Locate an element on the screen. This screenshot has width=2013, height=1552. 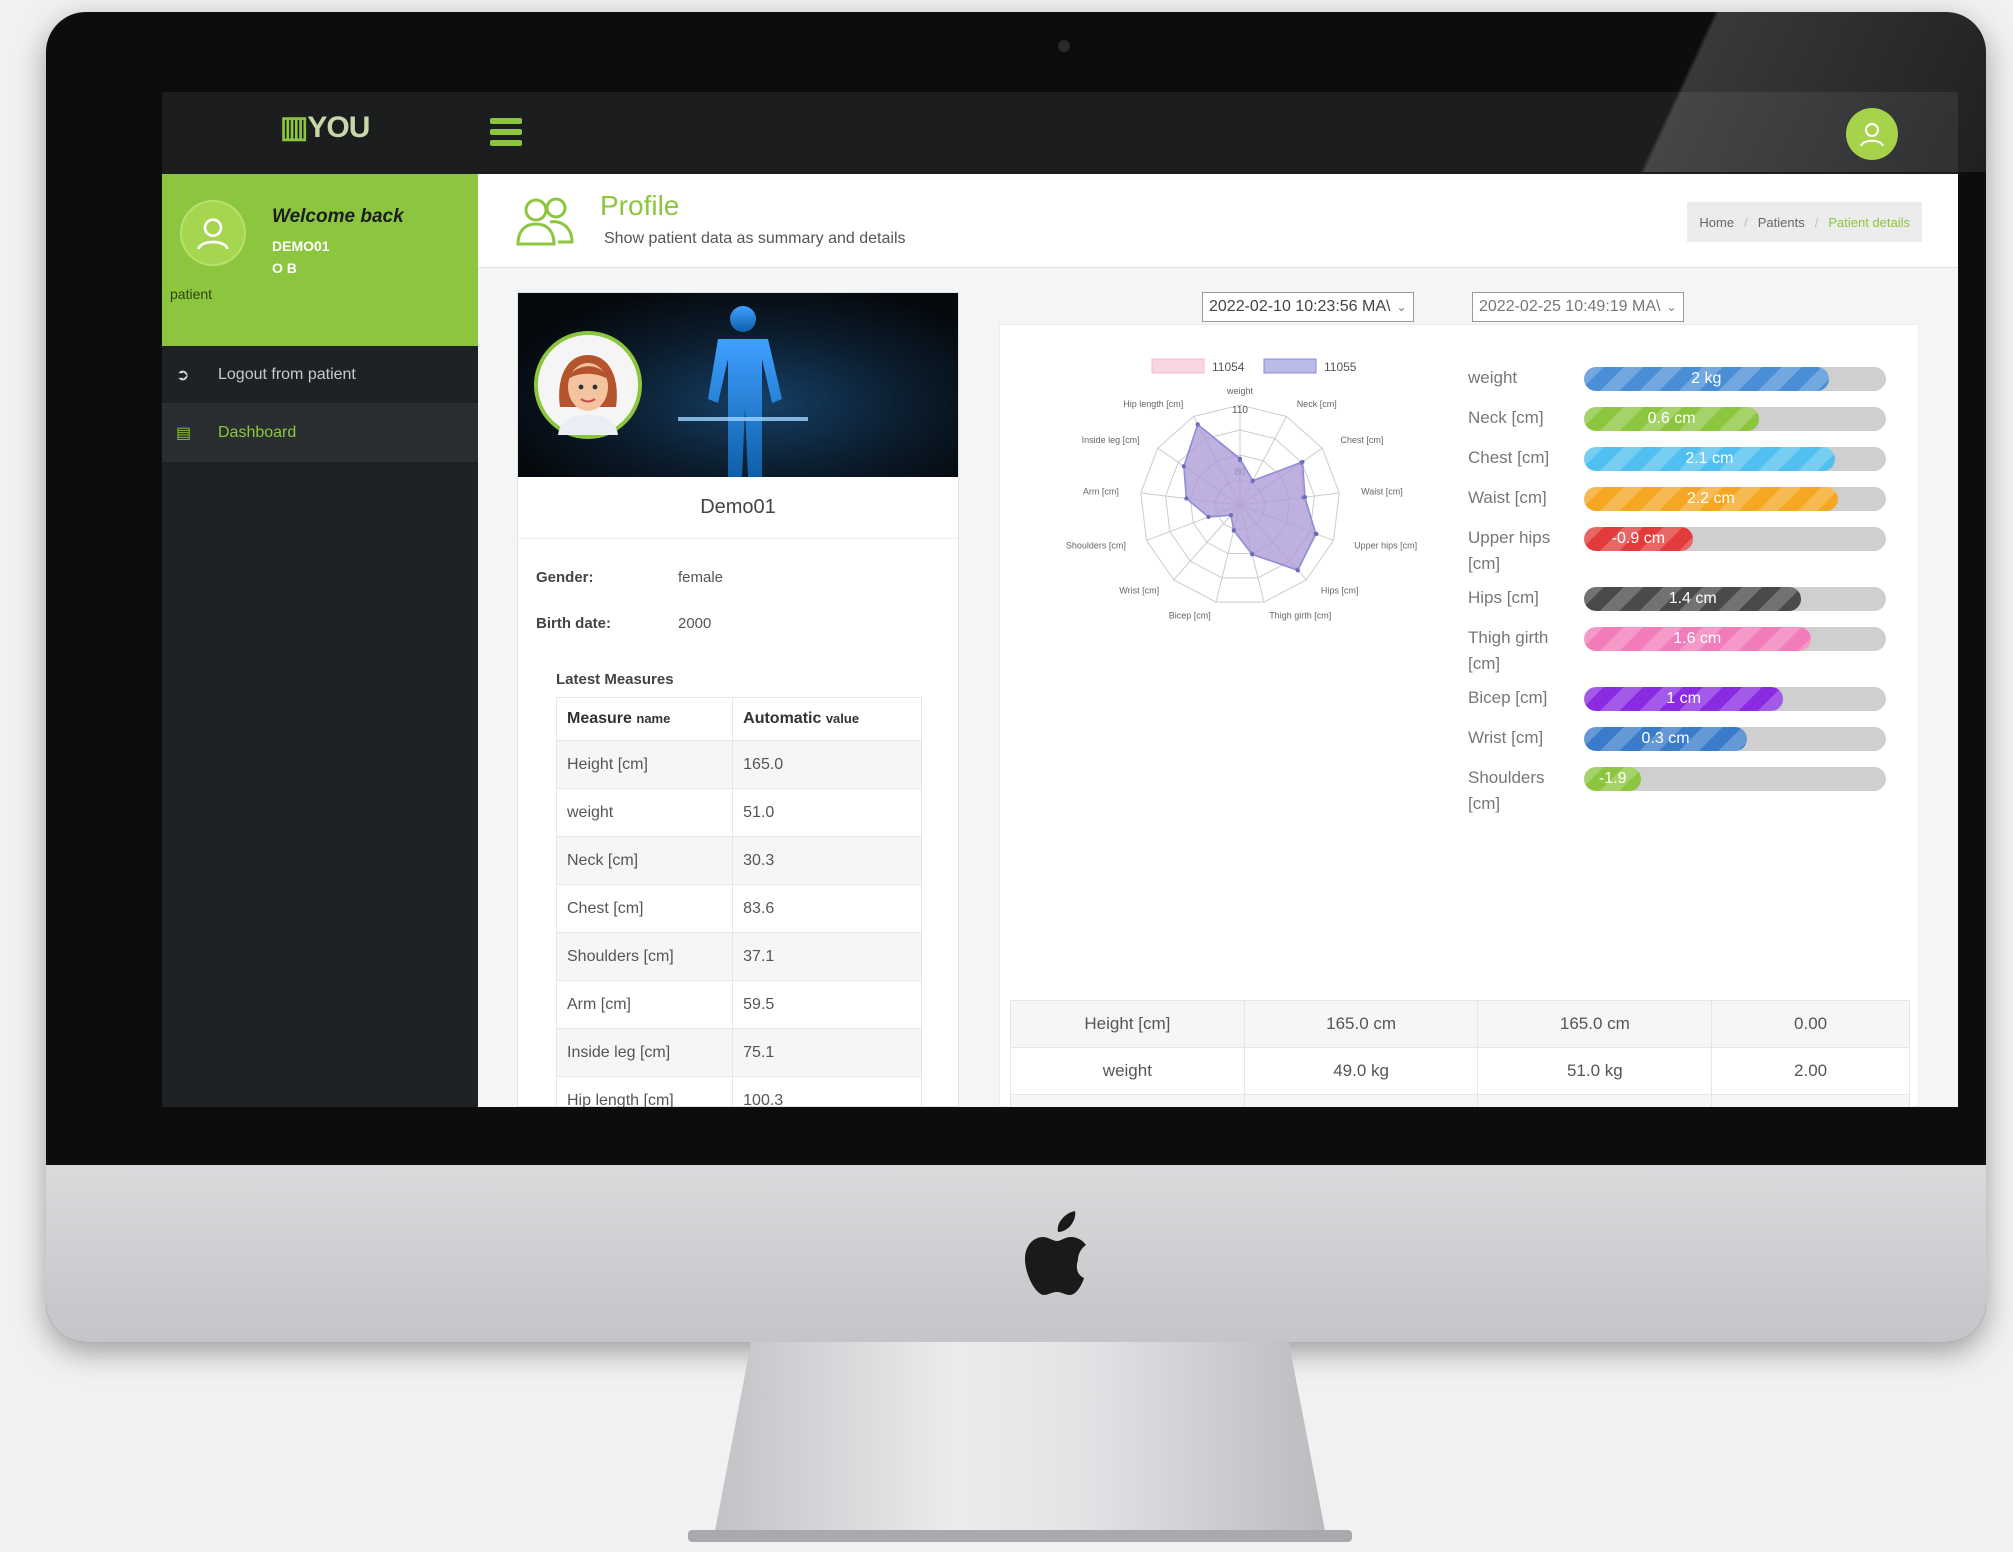
compare-cell-b: 30.3 cm is located at coordinates (1595, 1100).